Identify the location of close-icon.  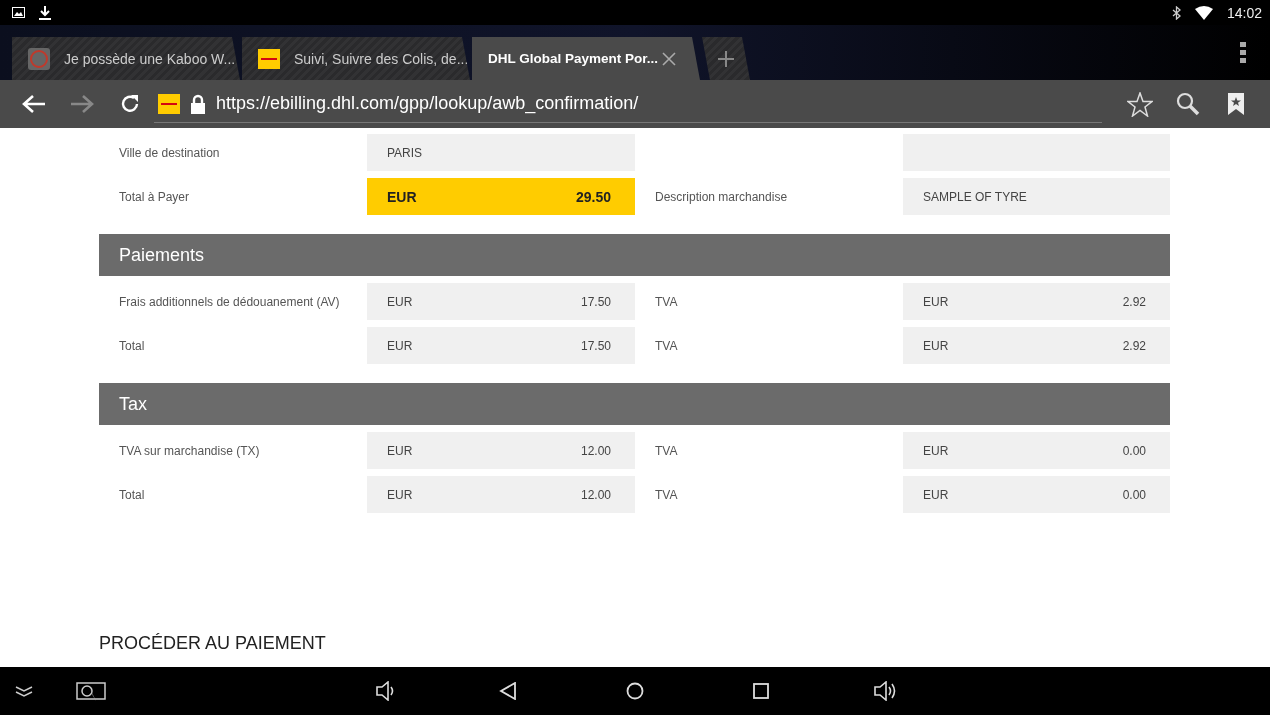
(669, 58).